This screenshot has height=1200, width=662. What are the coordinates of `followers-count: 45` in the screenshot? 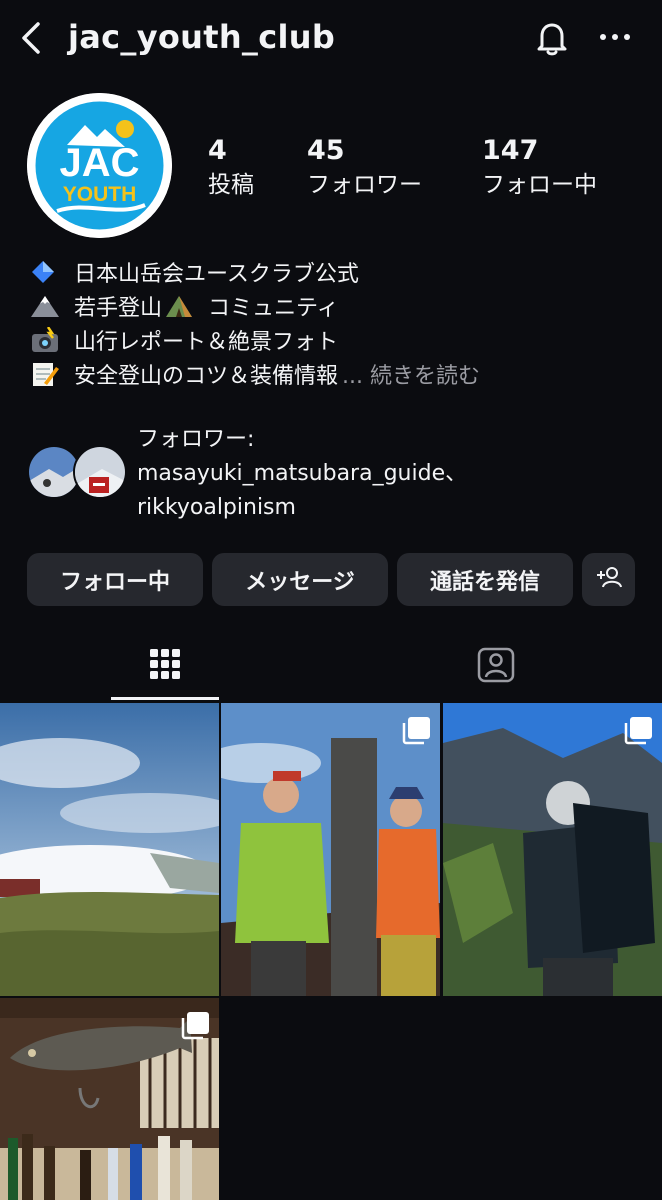 It's located at (326, 150).